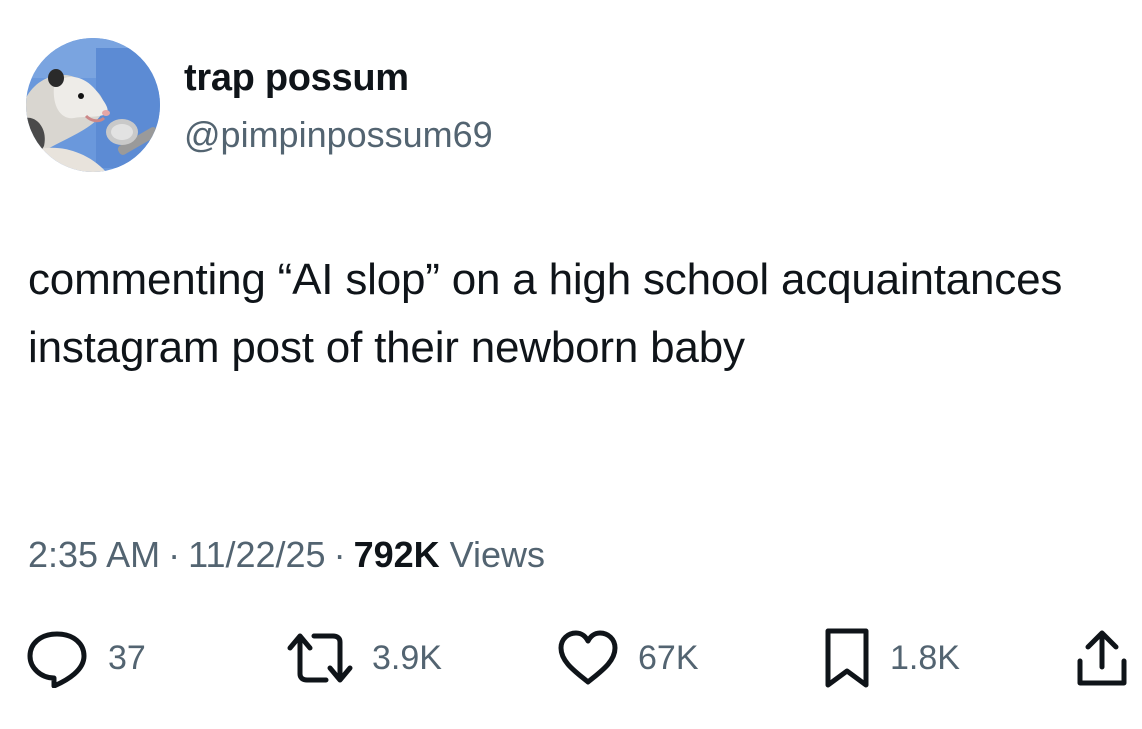 Image resolution: width=1142 pixels, height=729 pixels. What do you see at coordinates (320, 658) in the screenshot?
I see `repost-icon` at bounding box center [320, 658].